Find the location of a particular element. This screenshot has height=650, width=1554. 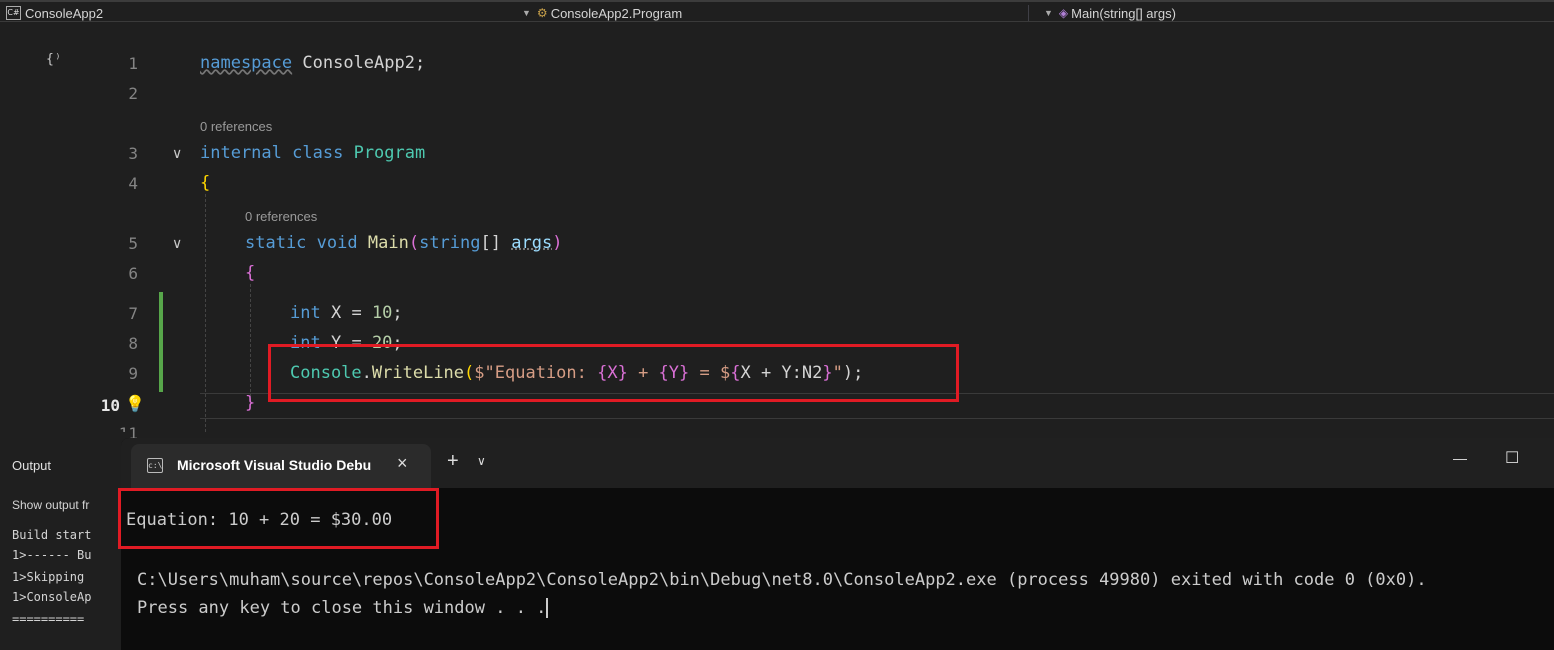

keyword: internal is located at coordinates (241, 153).